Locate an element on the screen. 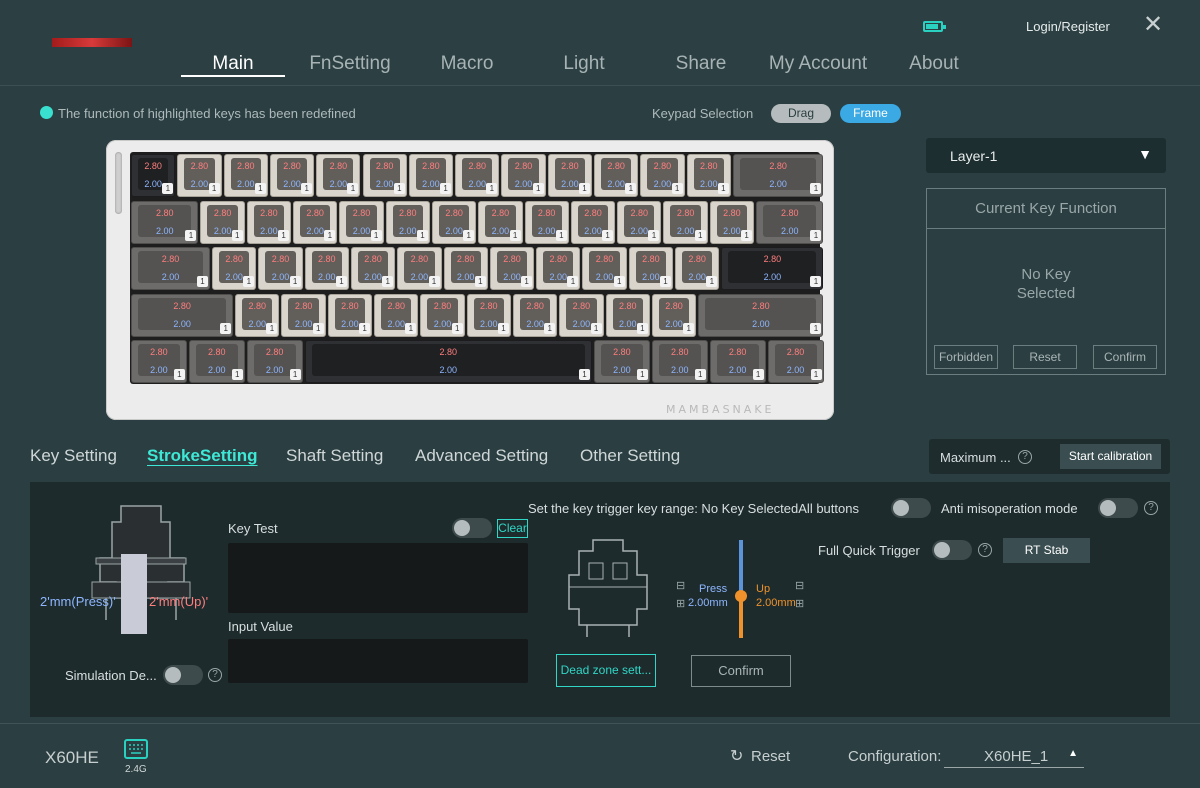 This screenshot has height=788, width=1200. key-r4-c9: 2.80 2.00 1 is located at coordinates (581, 315).